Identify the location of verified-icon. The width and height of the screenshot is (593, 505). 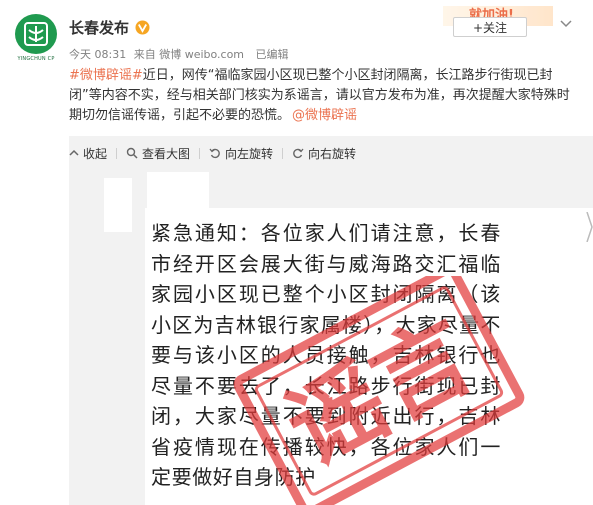
(143, 27).